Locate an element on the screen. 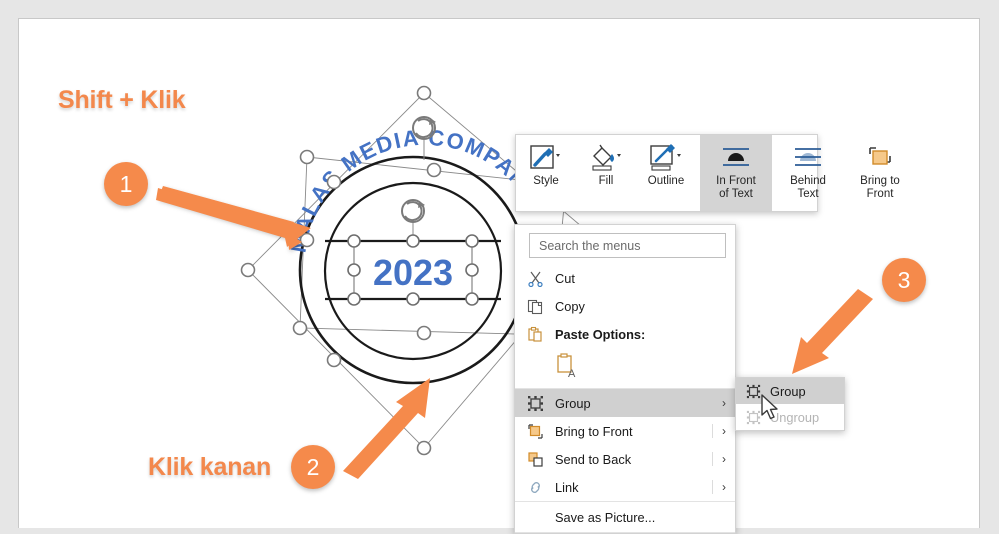  context-menu-item-copy-label: Copy is located at coordinates (570, 306).